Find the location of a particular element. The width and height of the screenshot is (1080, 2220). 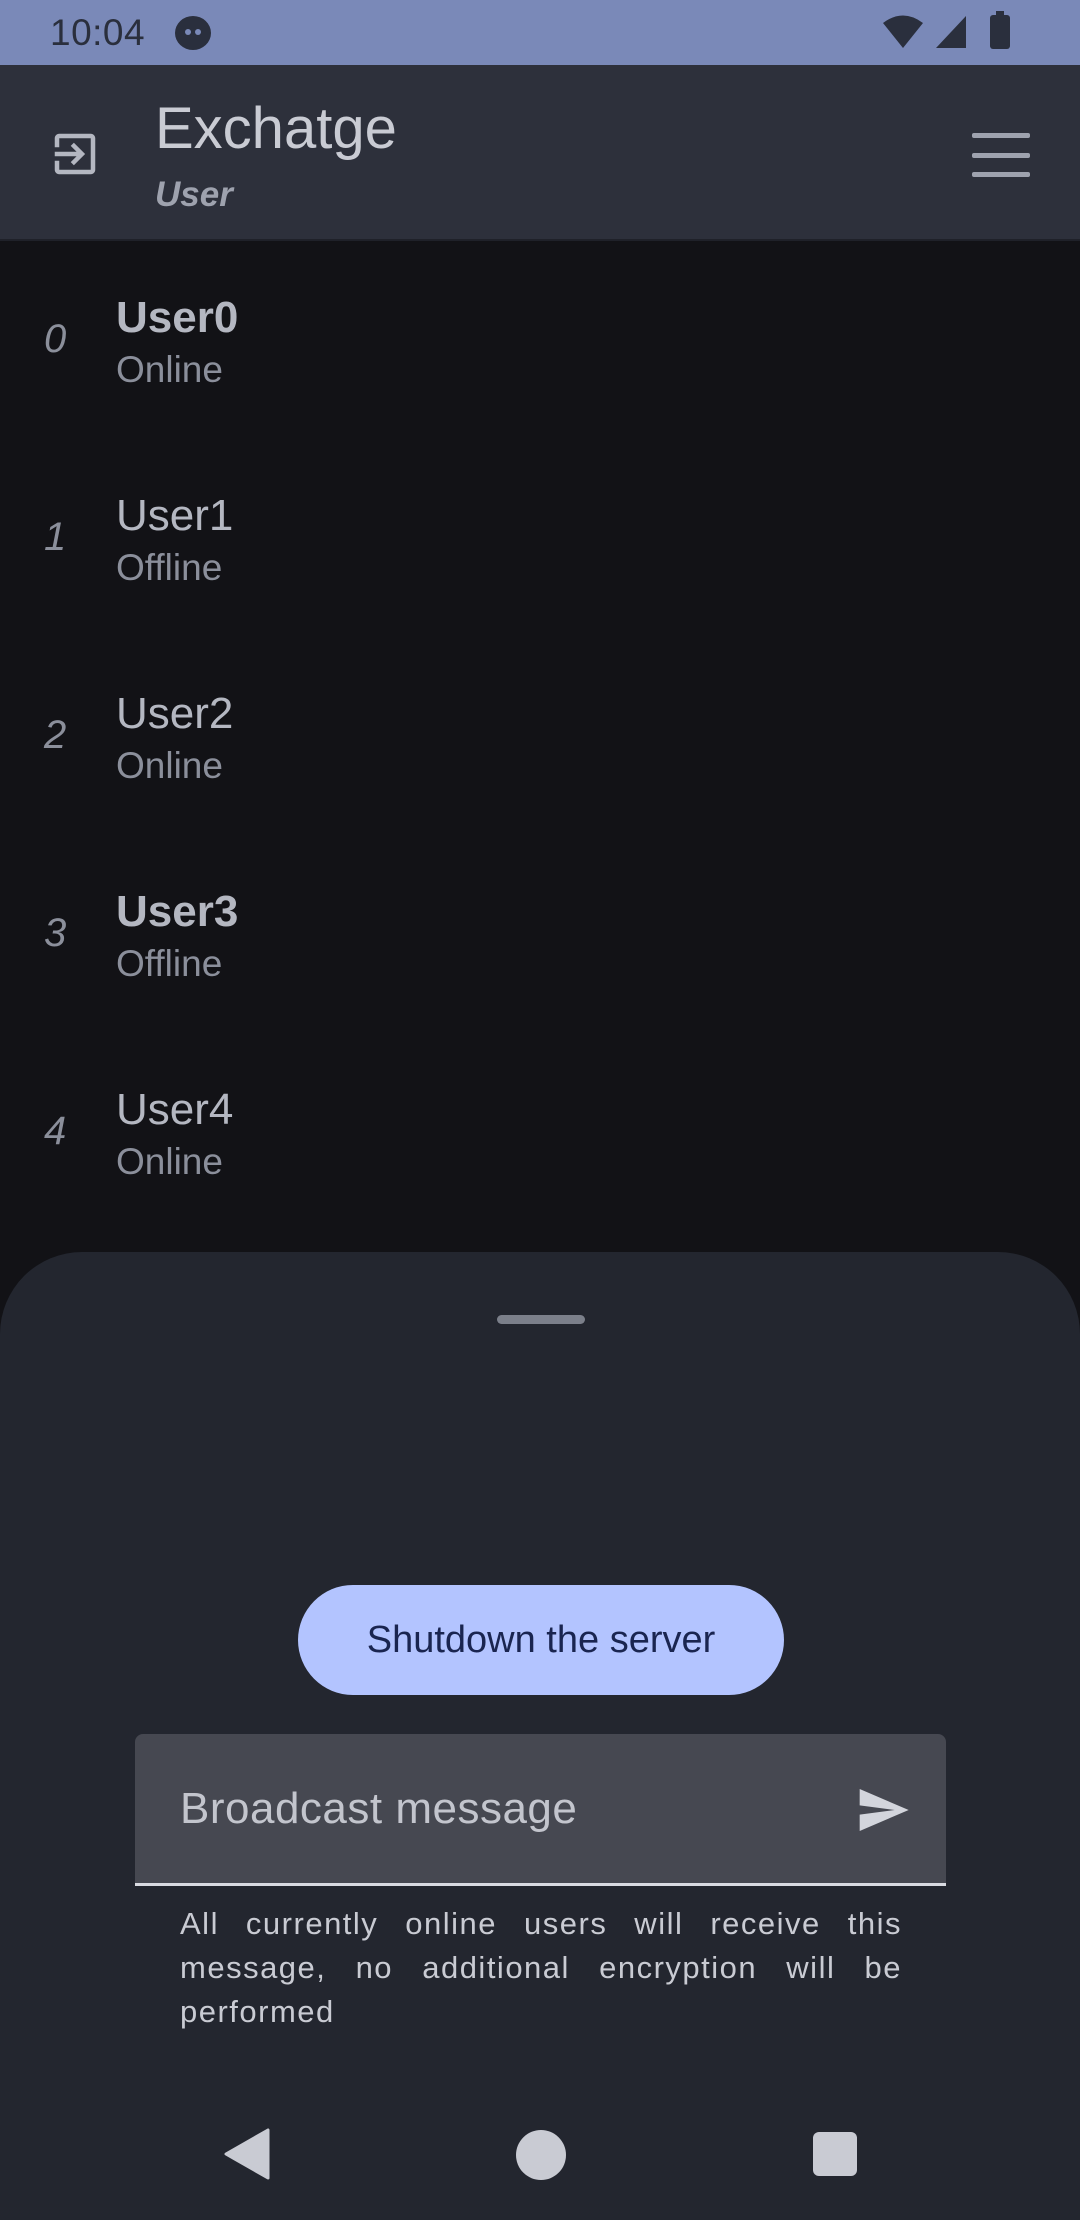

home-icon is located at coordinates (541, 2155).